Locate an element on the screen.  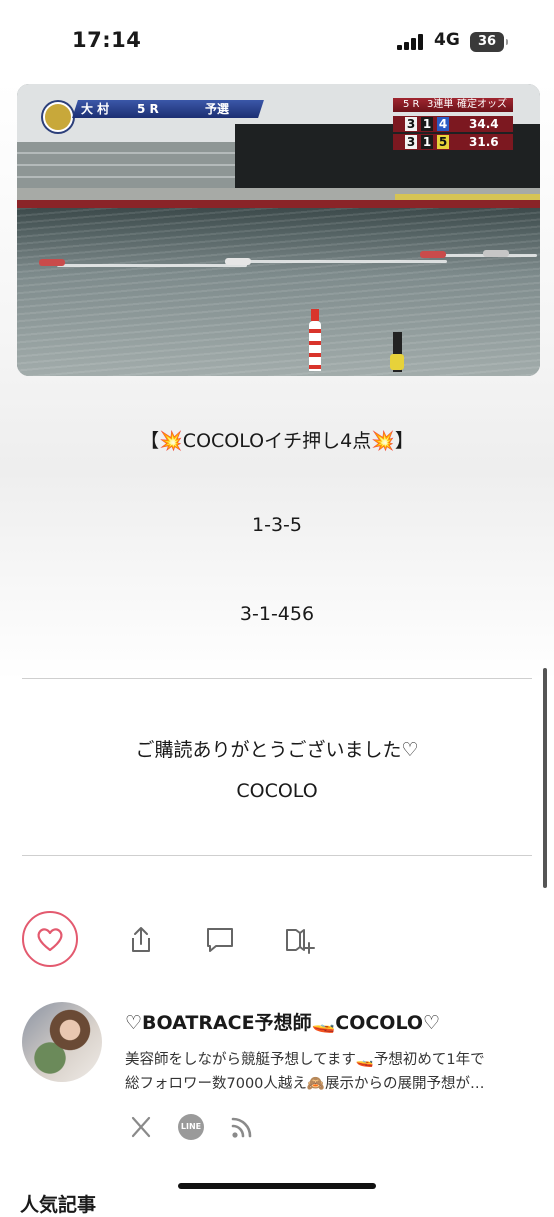
odds-panel: 5 R 3連単 確定オッズ 3 1 4 34.4 3 1 5 31.6 is located at coordinates (453, 125).